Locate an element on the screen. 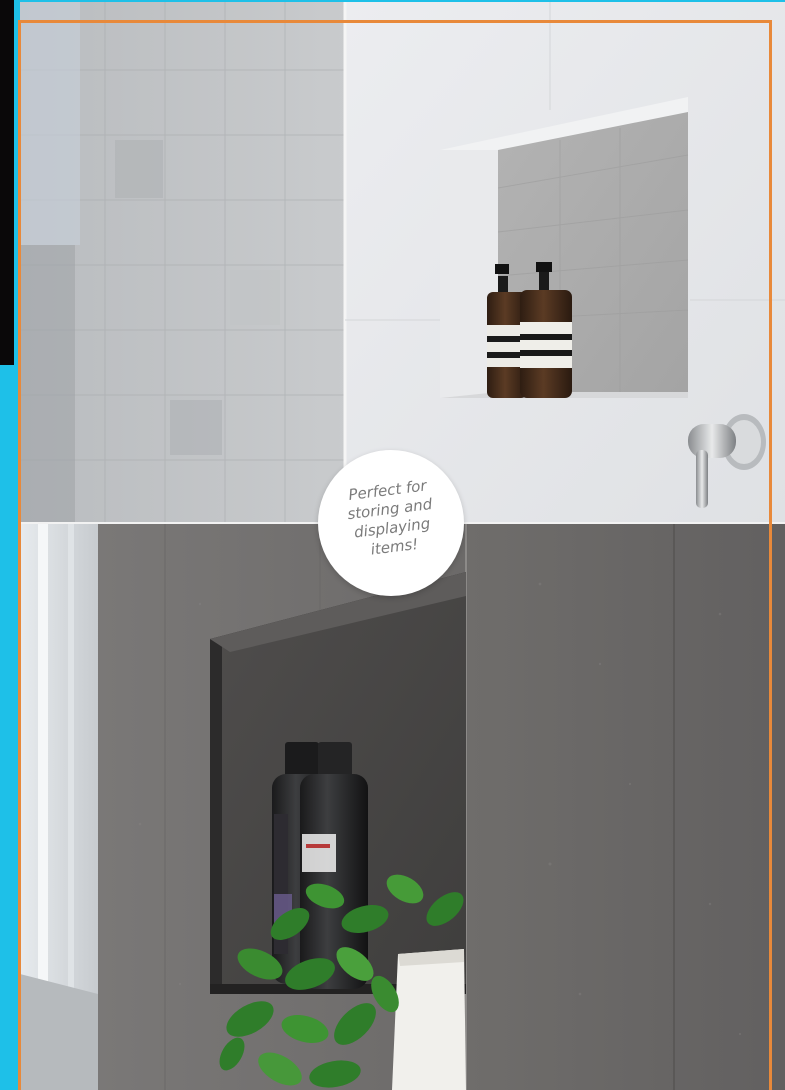 This screenshot has width=785, height=1090. top-accent-line is located at coordinates (401, 1).